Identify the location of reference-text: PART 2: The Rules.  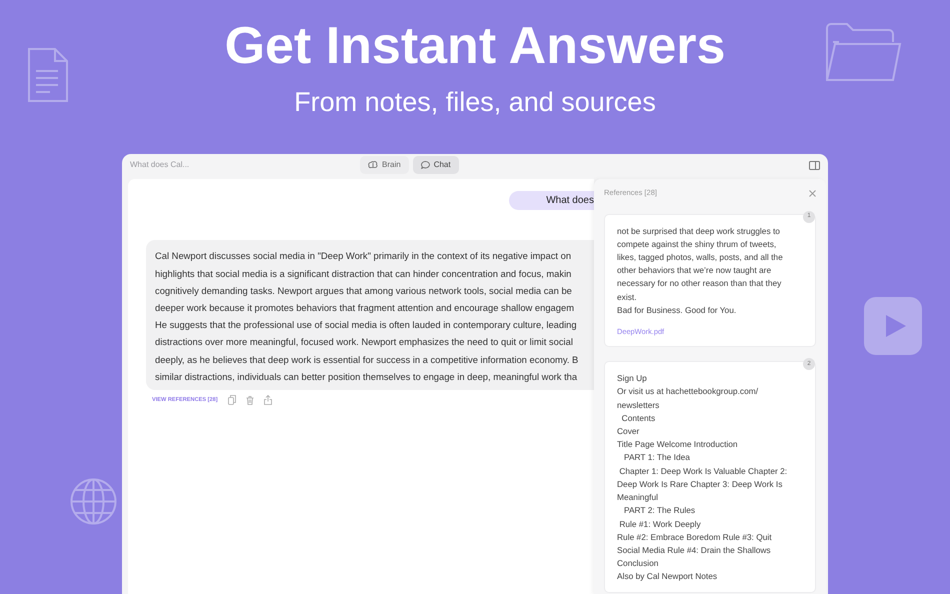
(659, 511).